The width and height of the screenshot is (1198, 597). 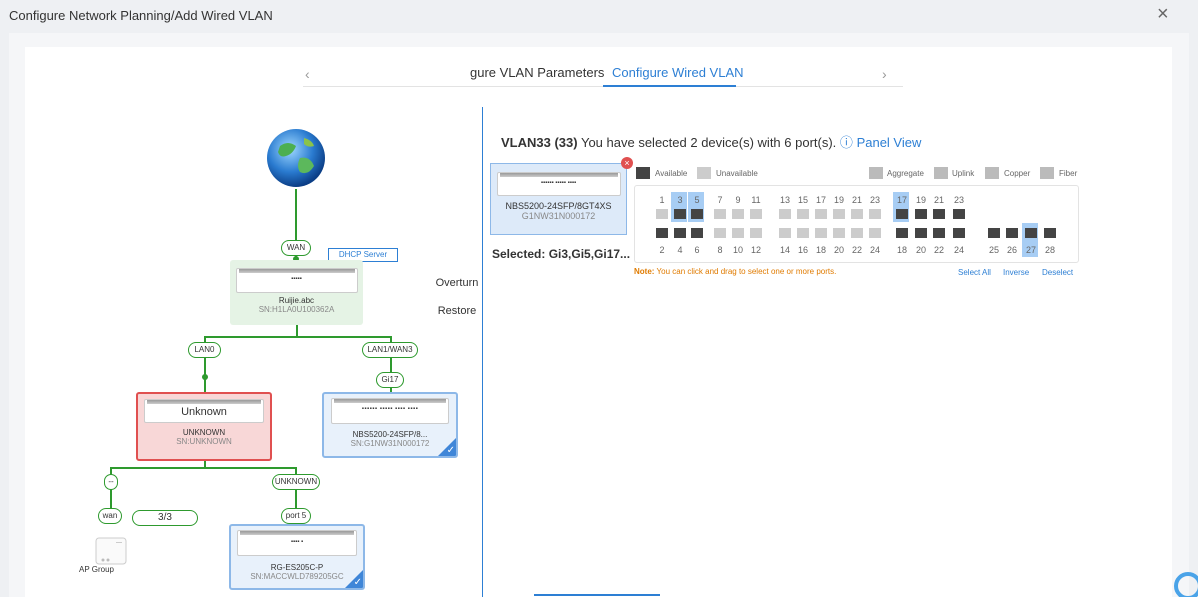 What do you see at coordinates (784, 250) in the screenshot?
I see `port-number-label: 14` at bounding box center [784, 250].